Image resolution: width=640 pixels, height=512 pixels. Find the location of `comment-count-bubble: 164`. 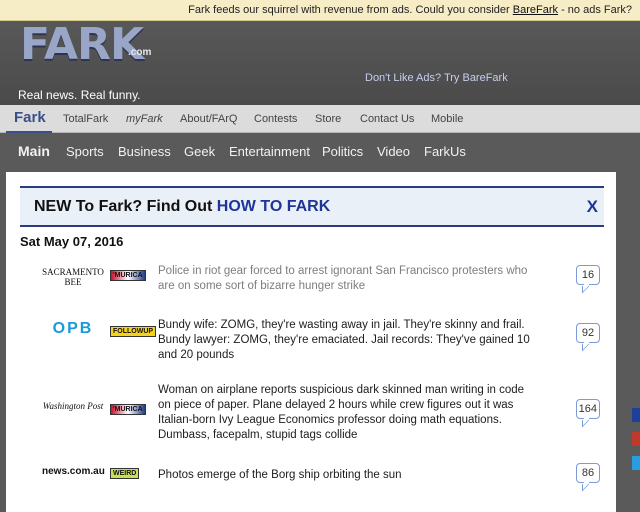

comment-count-bubble: 164 is located at coordinates (587, 409).